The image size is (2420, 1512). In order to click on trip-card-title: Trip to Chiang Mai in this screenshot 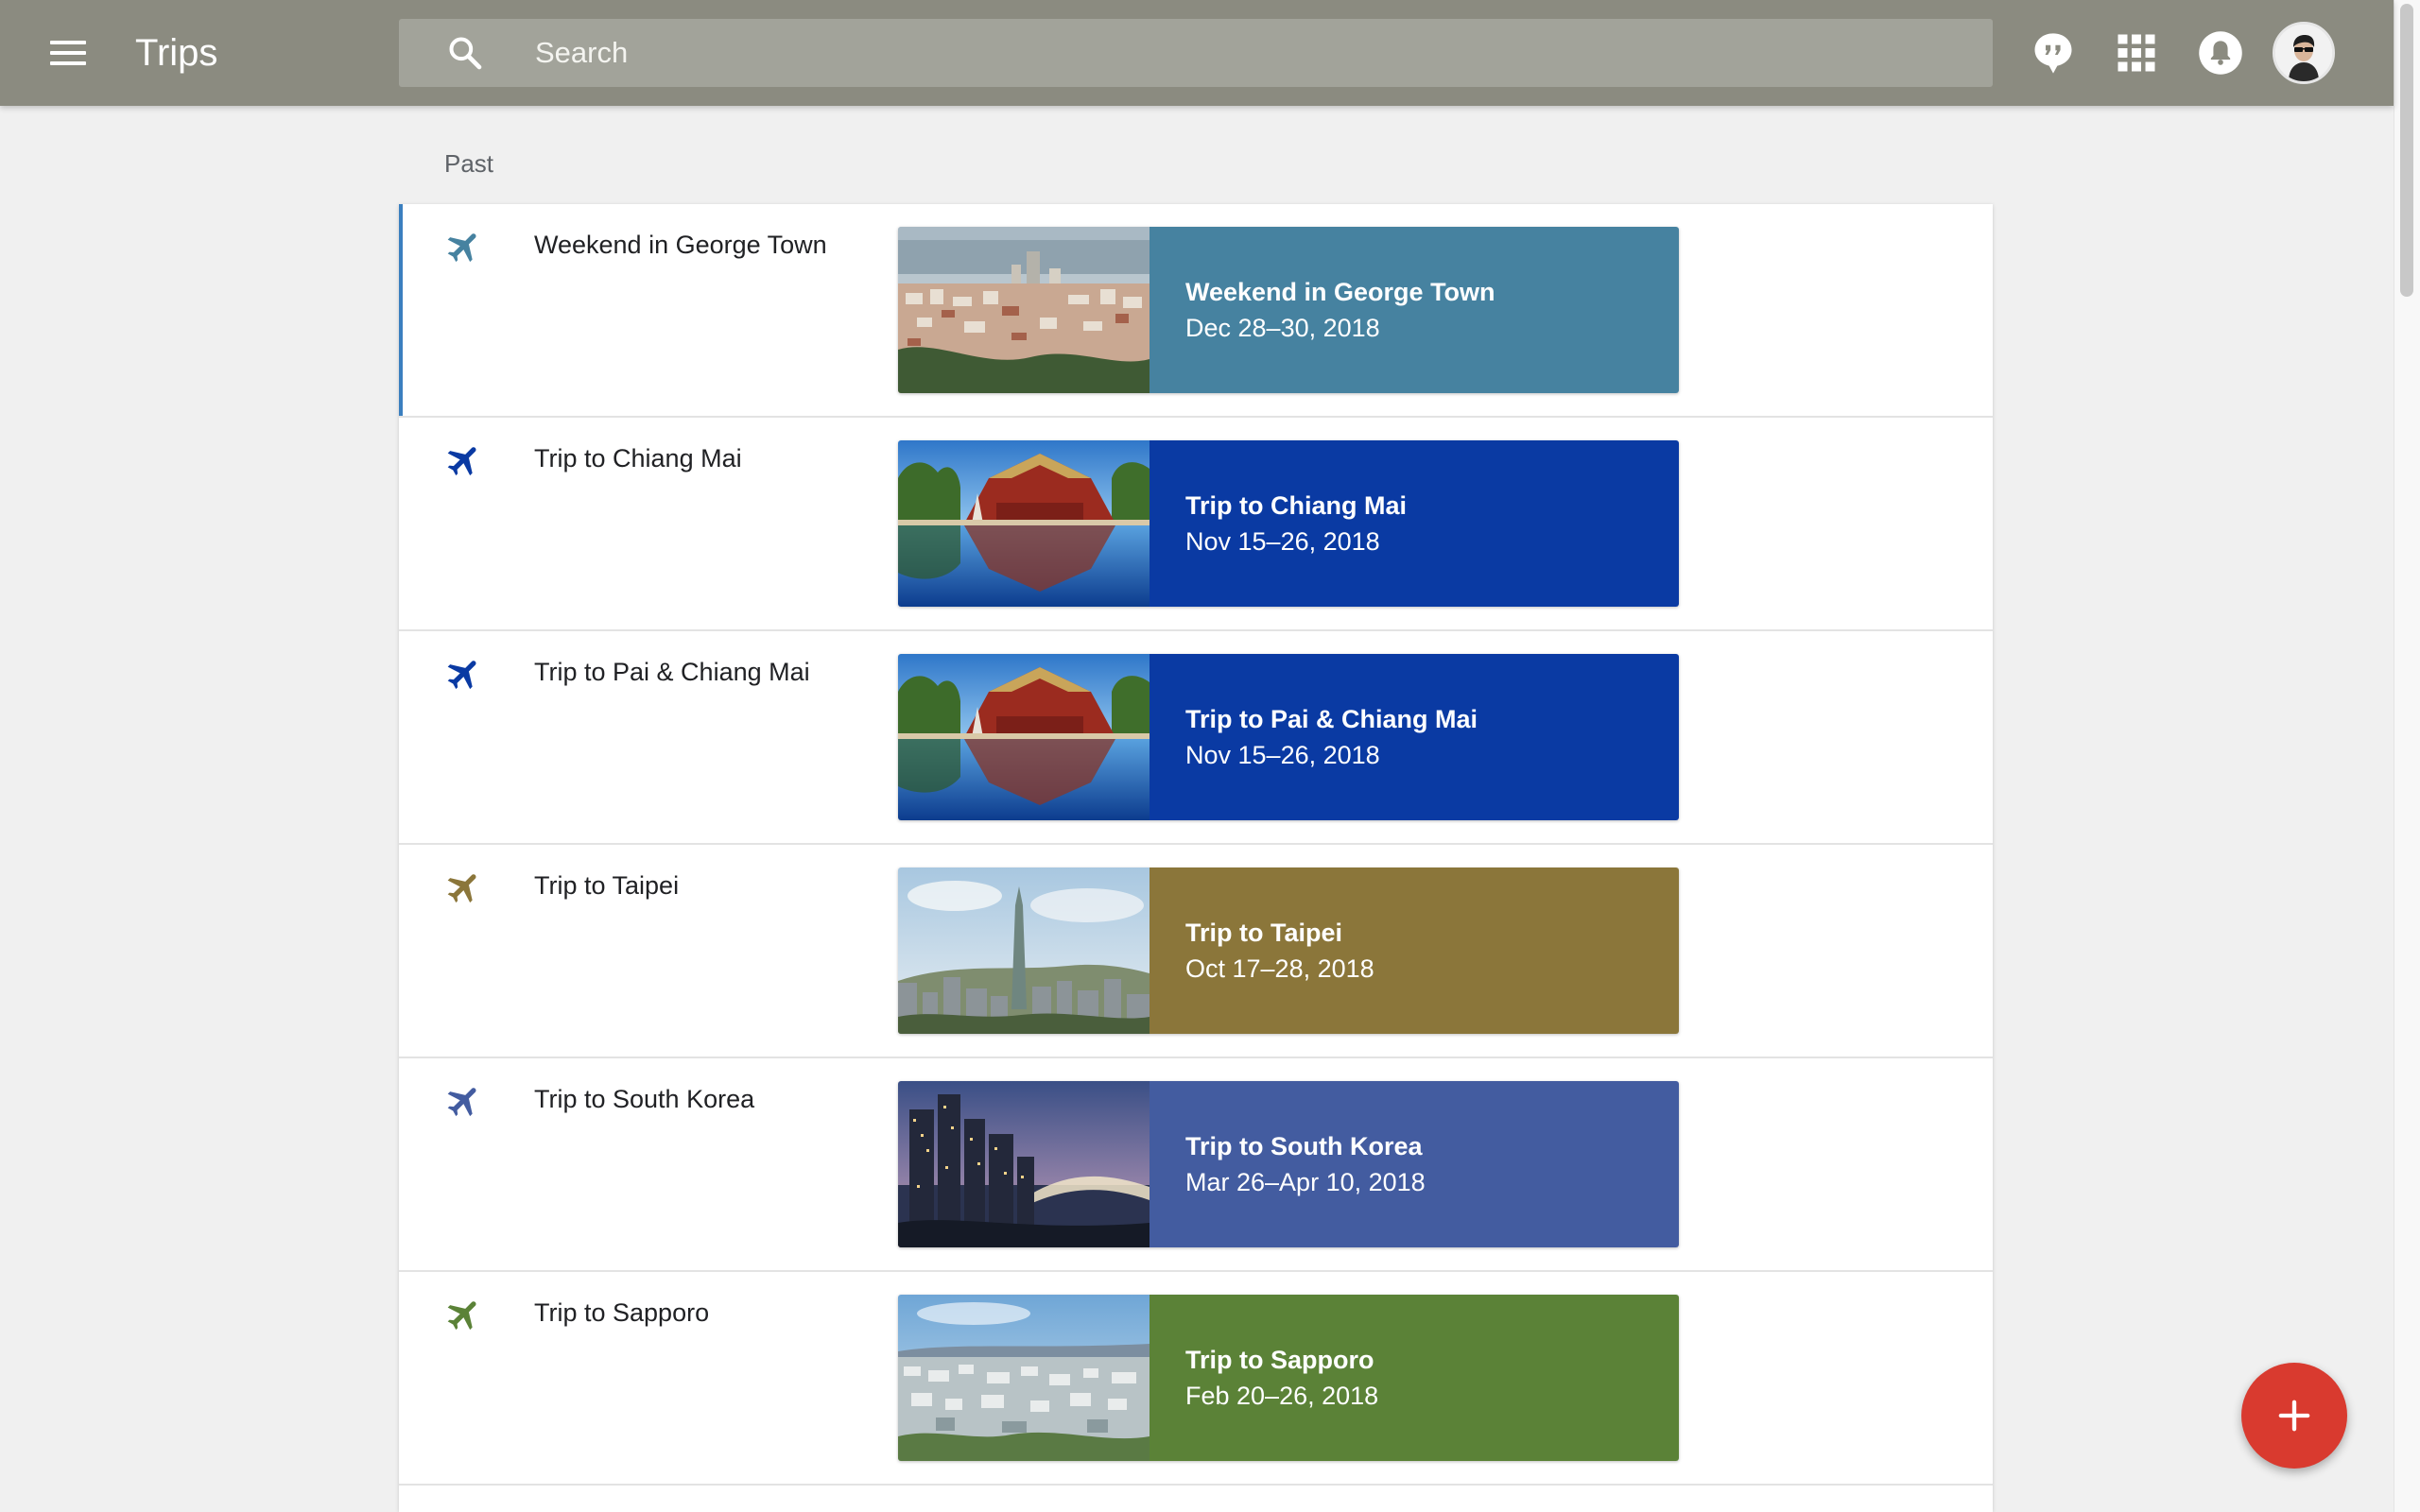, I will do `click(1296, 505)`.